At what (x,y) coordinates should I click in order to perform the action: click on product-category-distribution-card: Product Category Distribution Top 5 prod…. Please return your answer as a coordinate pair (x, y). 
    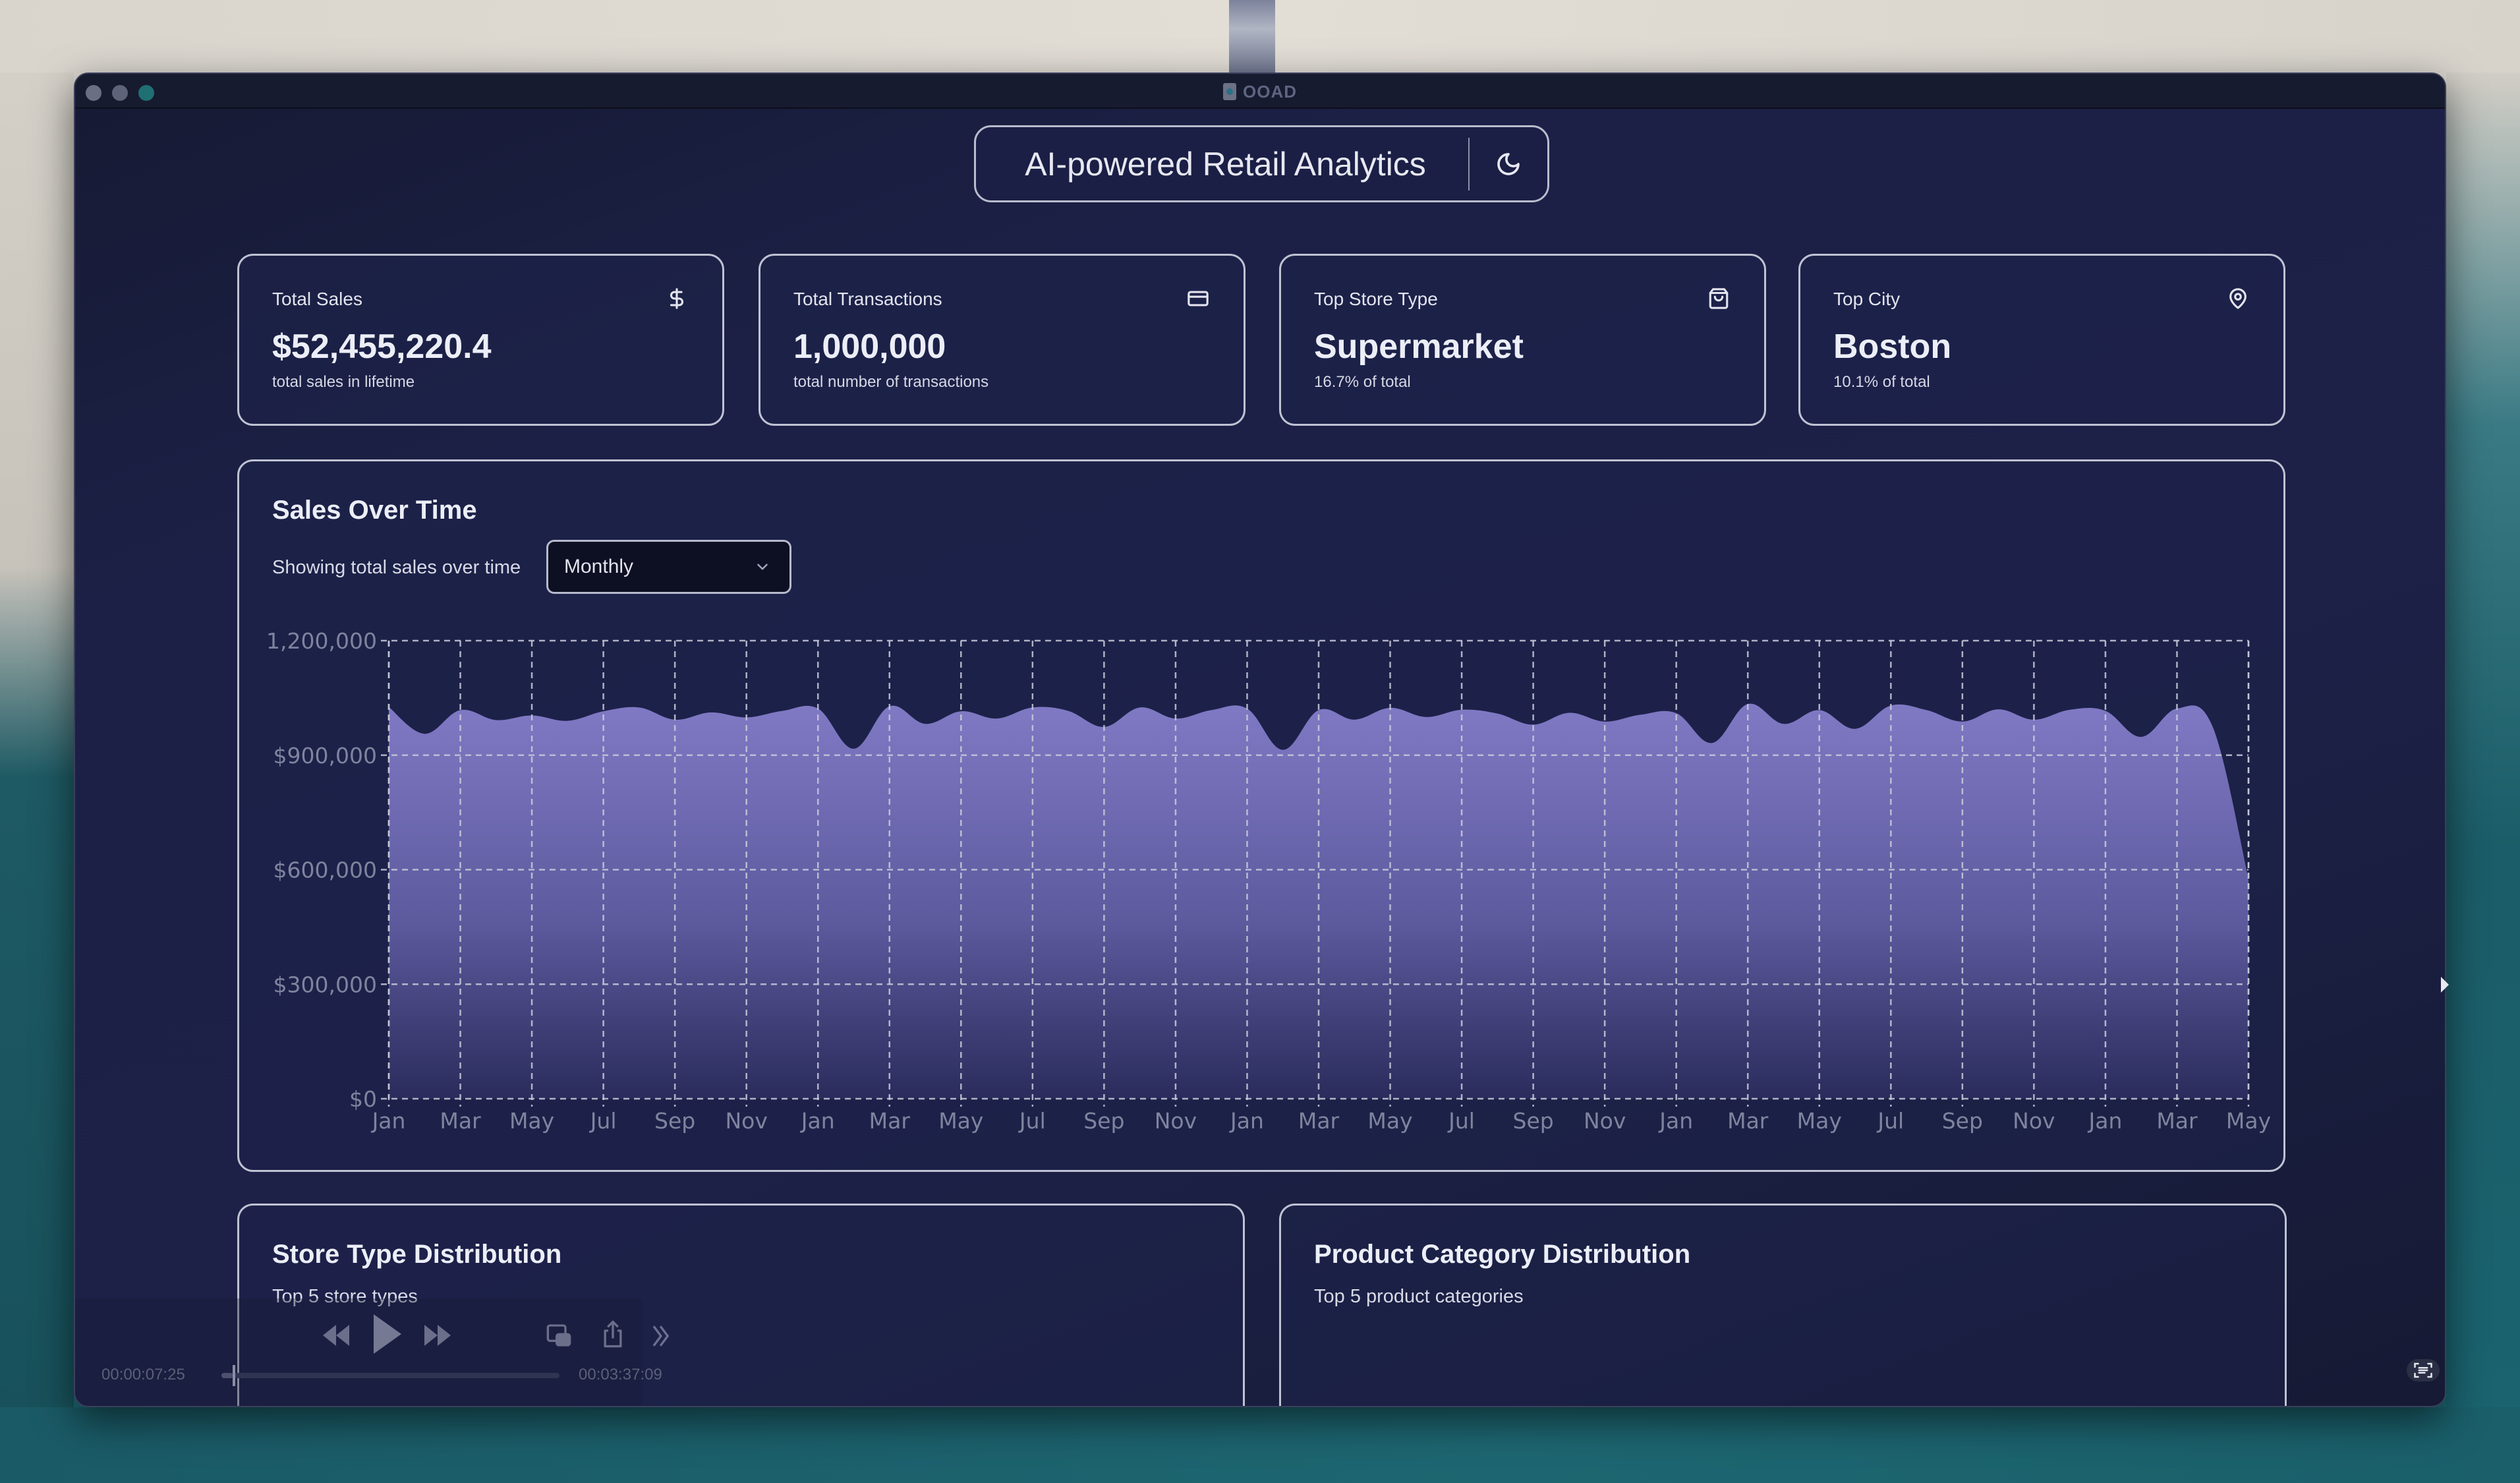
    Looking at the image, I should click on (1783, 1305).